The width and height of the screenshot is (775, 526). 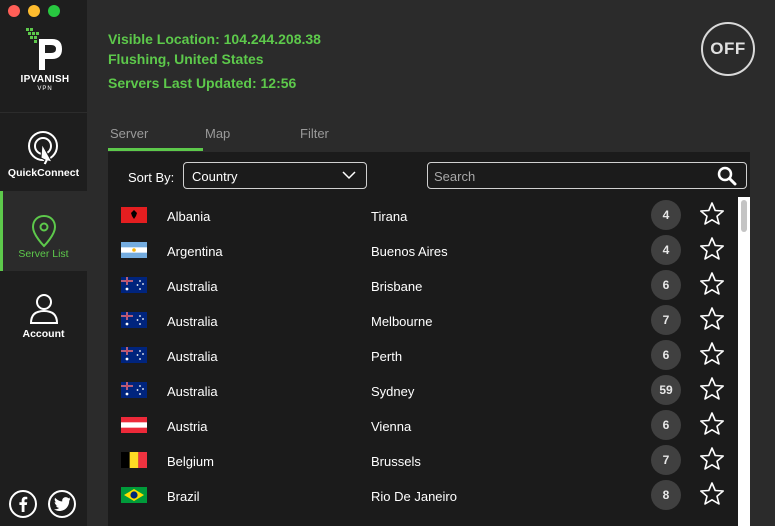 I want to click on city-name: Brisbane, so click(x=397, y=286).